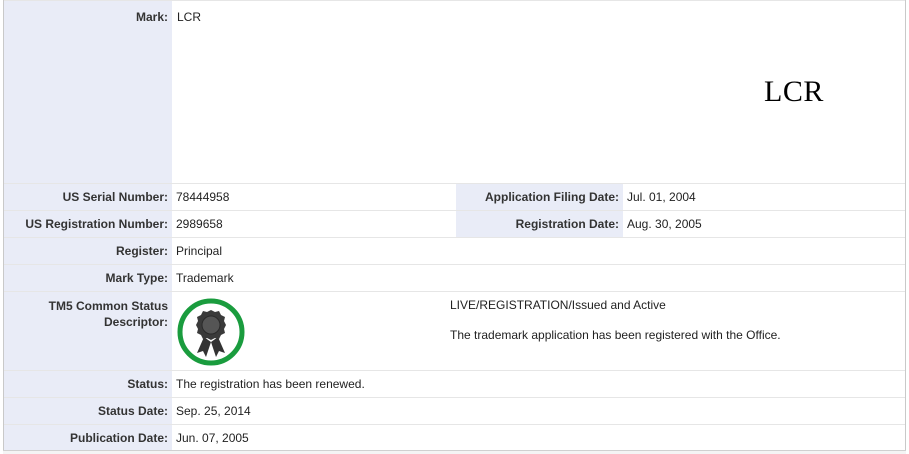 This screenshot has height=454, width=909. I want to click on panel-bottom-edge, so click(454, 452).